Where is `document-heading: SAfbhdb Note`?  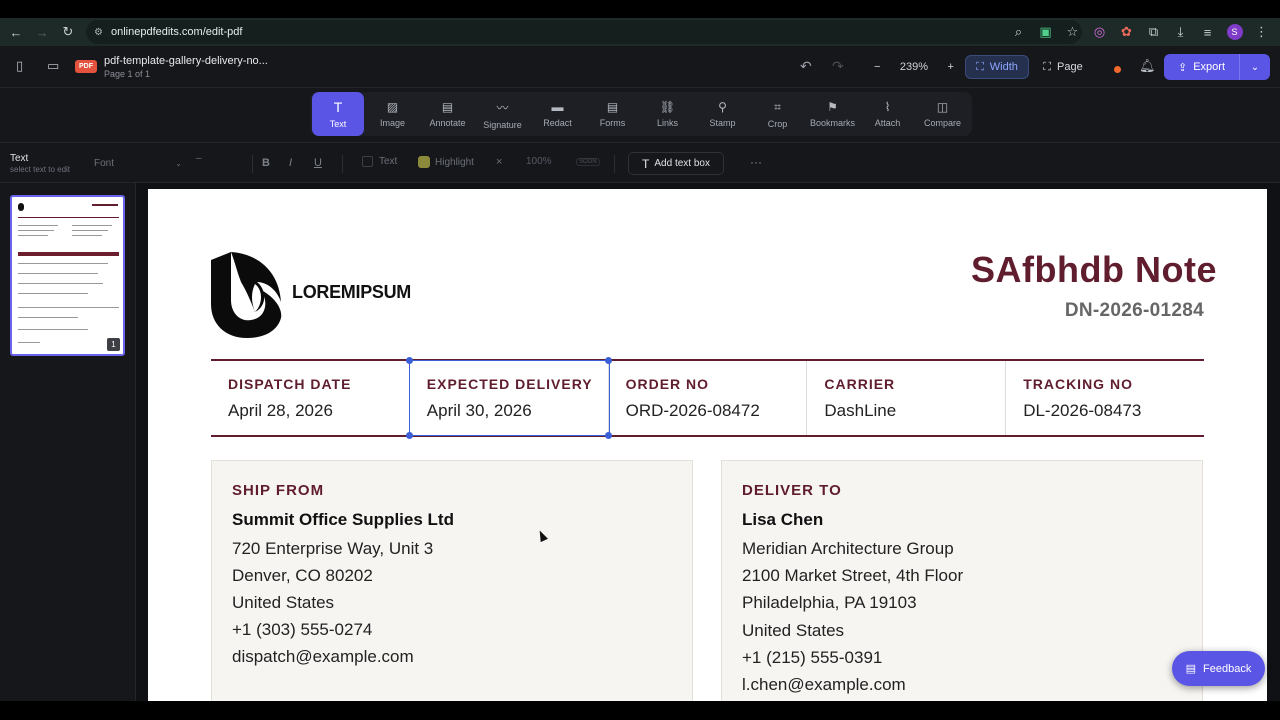
document-heading: SAfbhdb Note is located at coordinates (1094, 270).